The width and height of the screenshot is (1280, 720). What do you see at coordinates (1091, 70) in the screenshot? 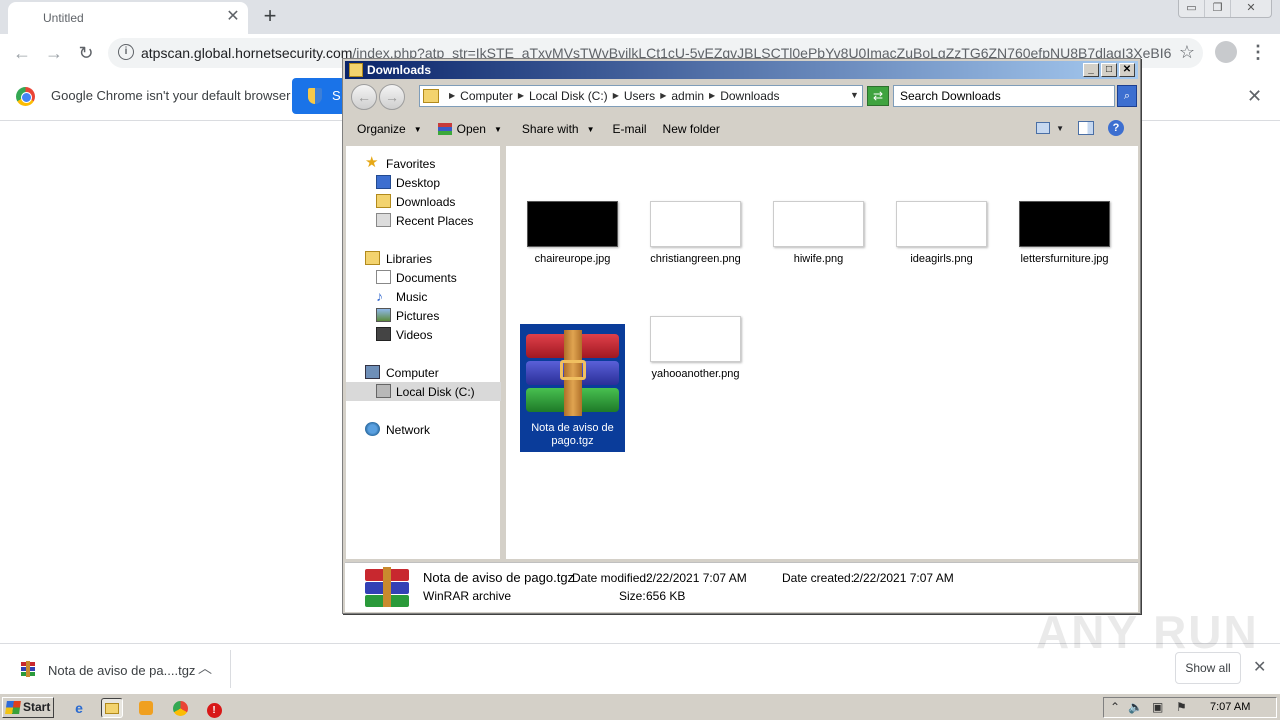
I see `explorer-minimize-icon: _` at bounding box center [1091, 70].